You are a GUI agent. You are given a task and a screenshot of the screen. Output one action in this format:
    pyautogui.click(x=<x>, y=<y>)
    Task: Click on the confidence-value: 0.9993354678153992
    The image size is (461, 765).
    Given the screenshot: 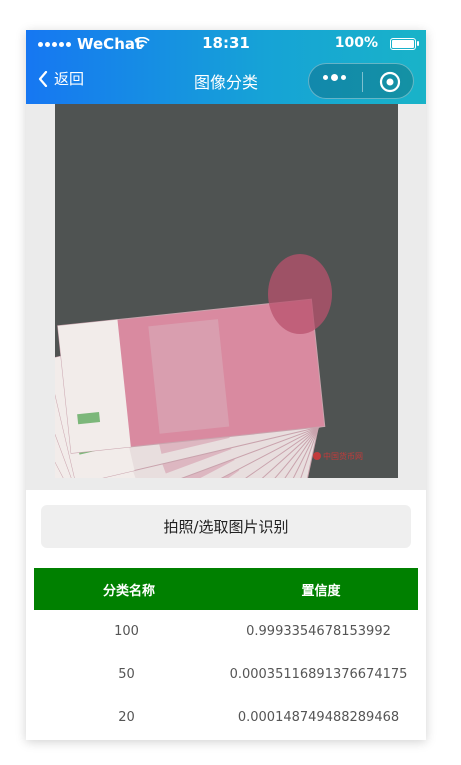 What is the action you would take?
    pyautogui.click(x=318, y=631)
    